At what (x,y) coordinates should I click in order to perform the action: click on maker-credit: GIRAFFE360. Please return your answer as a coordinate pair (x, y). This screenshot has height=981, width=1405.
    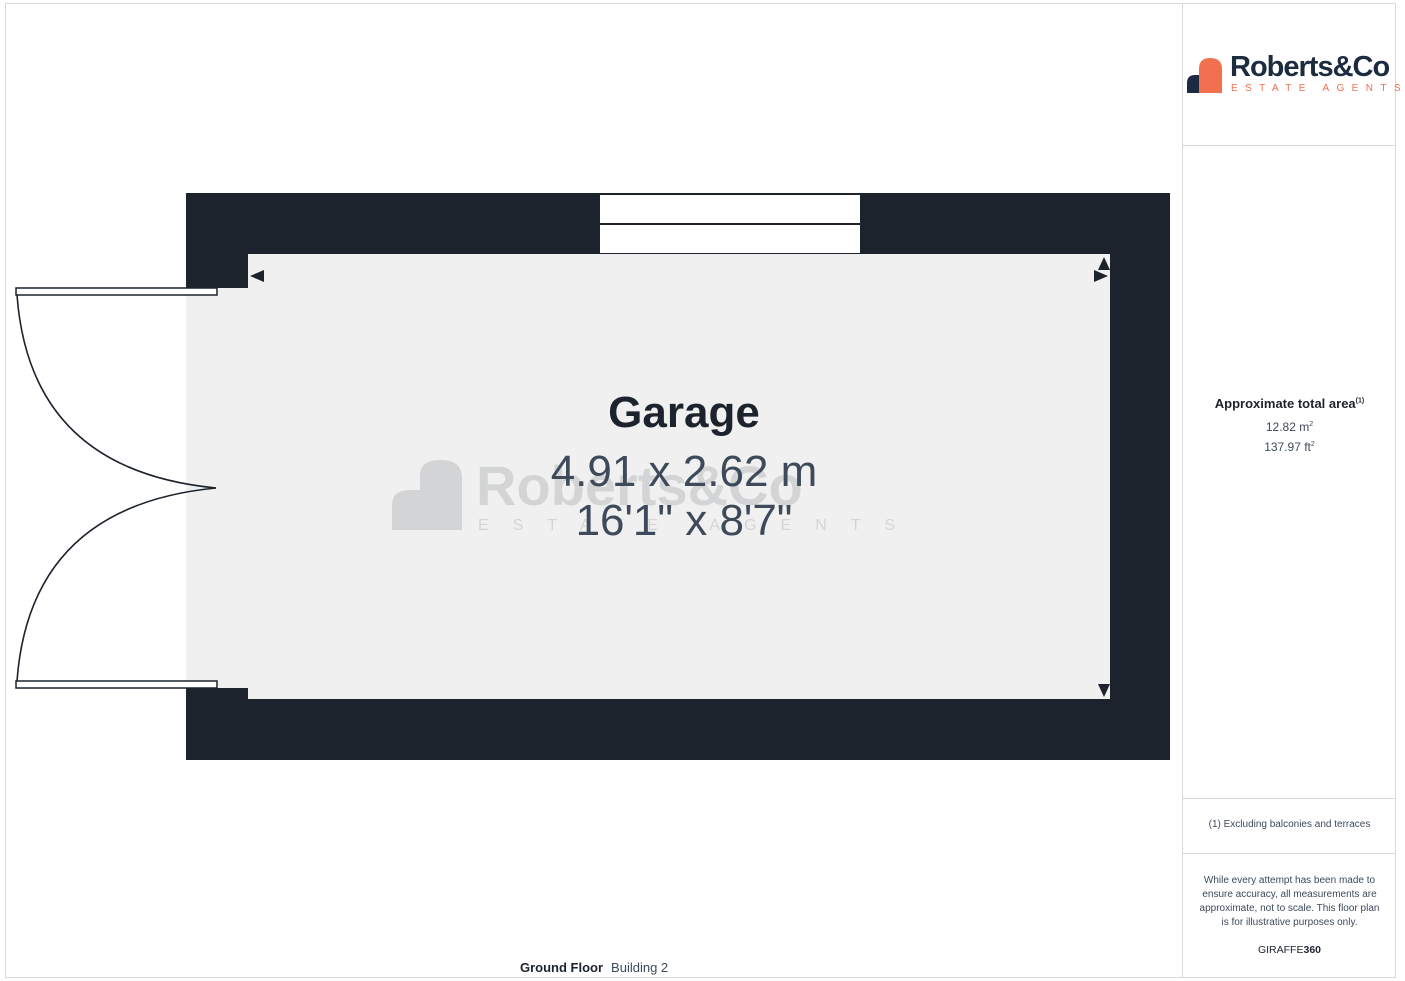
    Looking at the image, I should click on (1289, 950).